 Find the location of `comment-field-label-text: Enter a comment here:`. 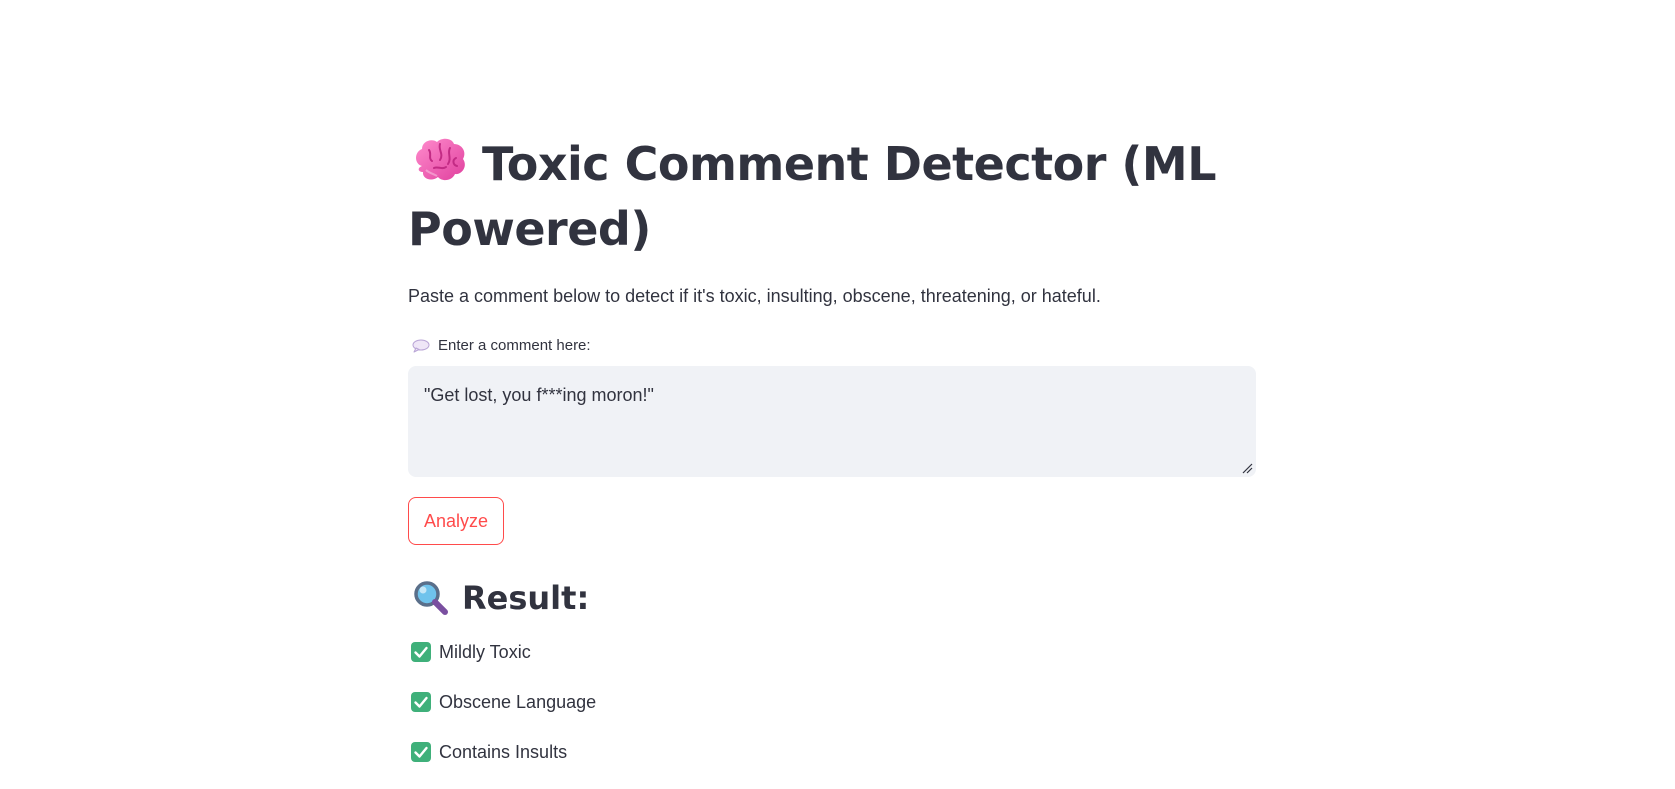

comment-field-label-text: Enter a comment here: is located at coordinates (514, 345).